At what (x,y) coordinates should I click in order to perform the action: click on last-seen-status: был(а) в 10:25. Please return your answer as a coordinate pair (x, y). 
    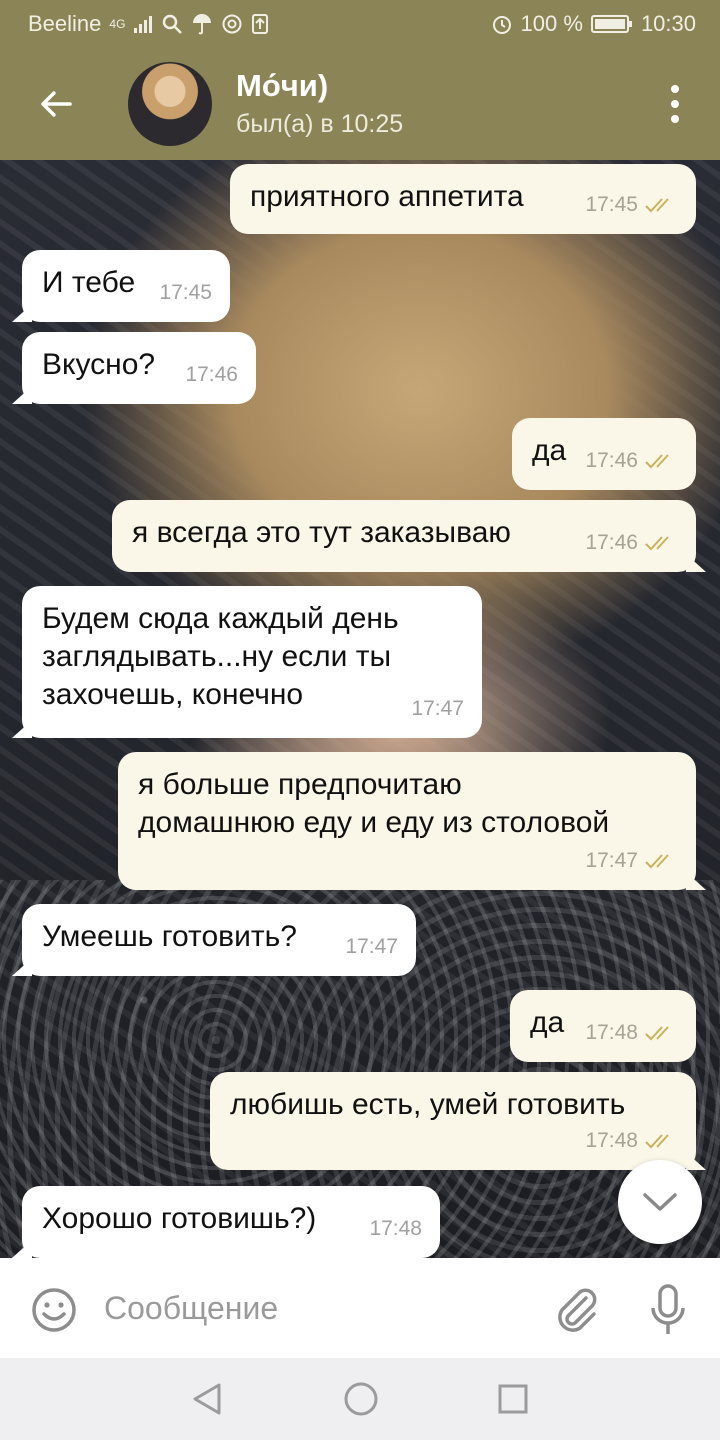
    Looking at the image, I should click on (320, 124).